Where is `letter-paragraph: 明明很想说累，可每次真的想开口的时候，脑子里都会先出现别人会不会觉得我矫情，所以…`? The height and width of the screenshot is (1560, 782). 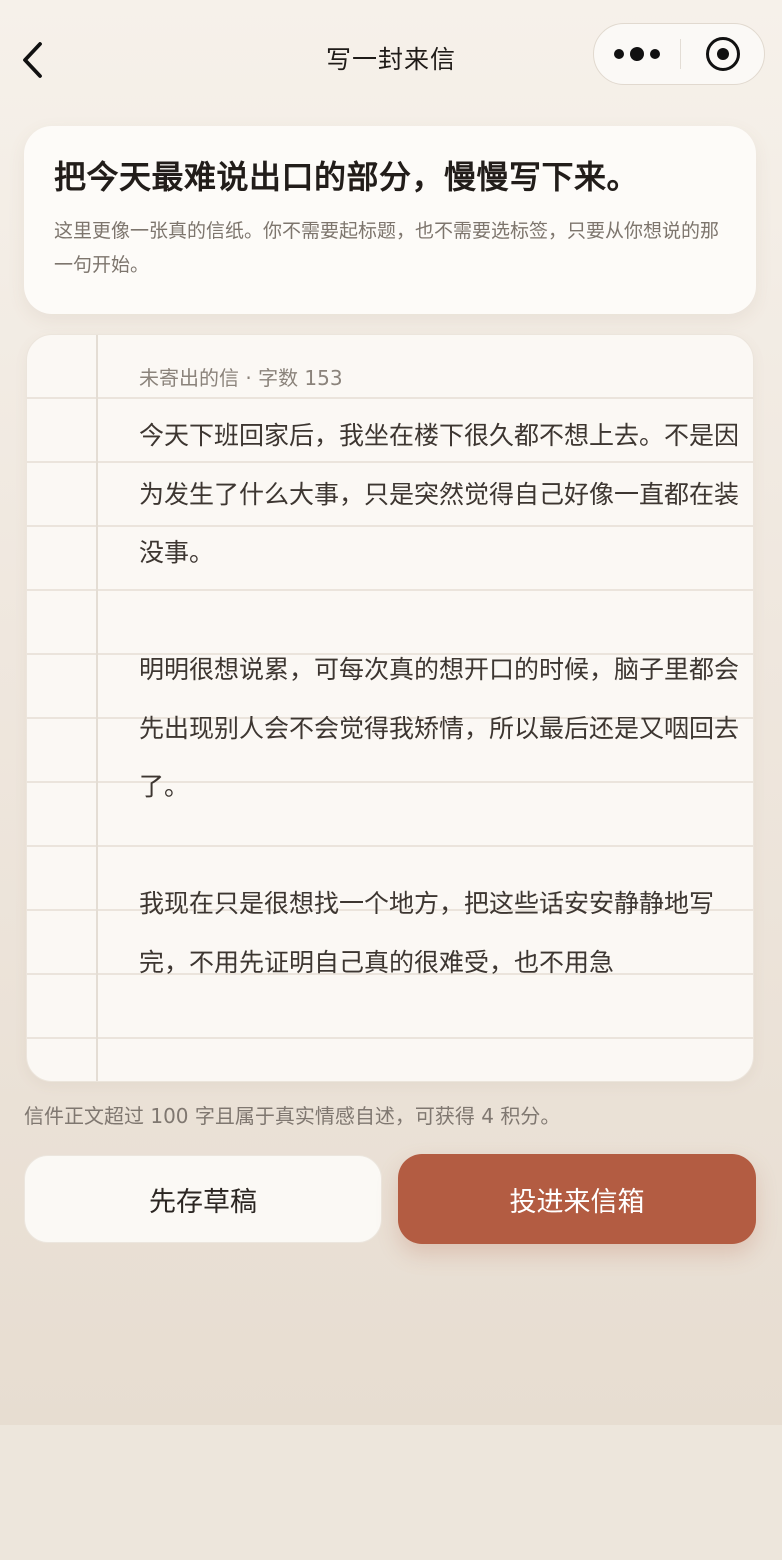 letter-paragraph: 明明很想说累，可每次真的想开口的时候，脑子里都会先出现别人会不会觉得我矫情，所以… is located at coordinates (439, 728).